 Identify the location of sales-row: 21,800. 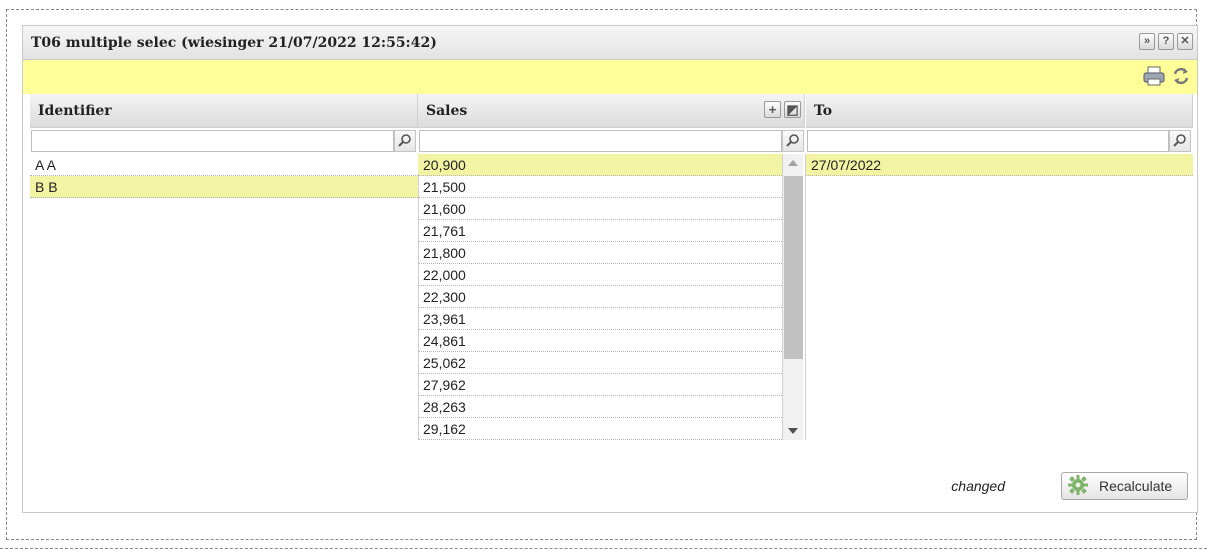
(600, 253).